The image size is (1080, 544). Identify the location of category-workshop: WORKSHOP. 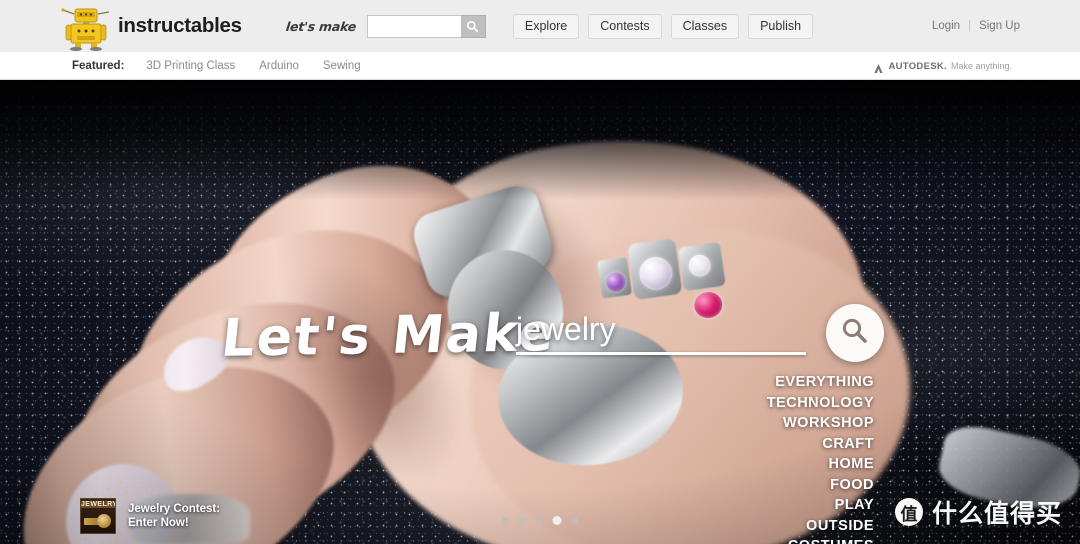
(828, 424).